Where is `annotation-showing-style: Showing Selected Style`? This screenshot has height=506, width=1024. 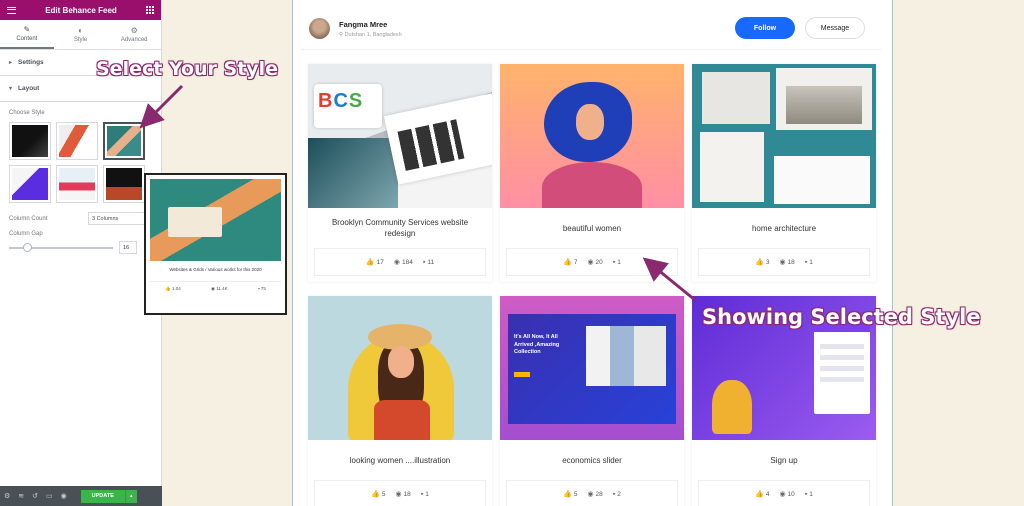 annotation-showing-style: Showing Selected Style is located at coordinates (841, 317).